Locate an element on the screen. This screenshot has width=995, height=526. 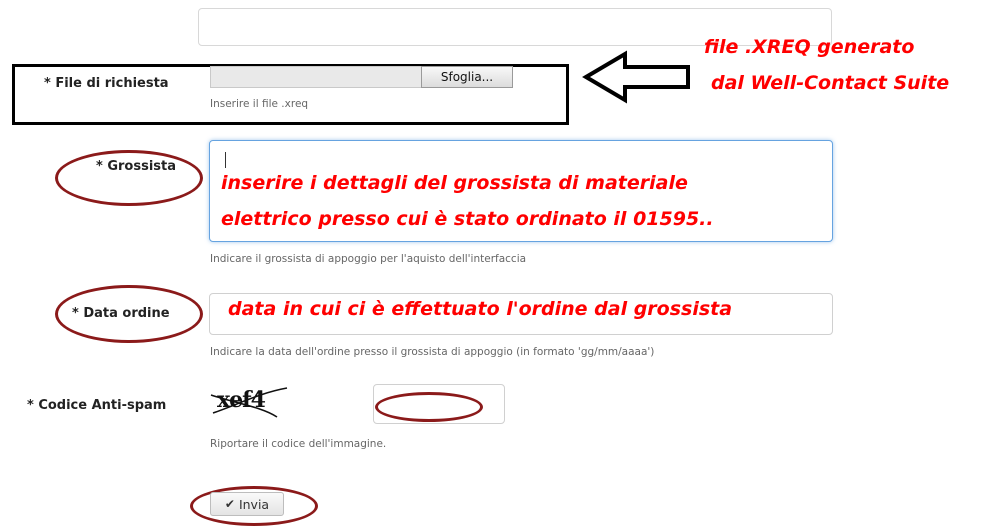
captcha-text: xef4 is located at coordinates (241, 400).